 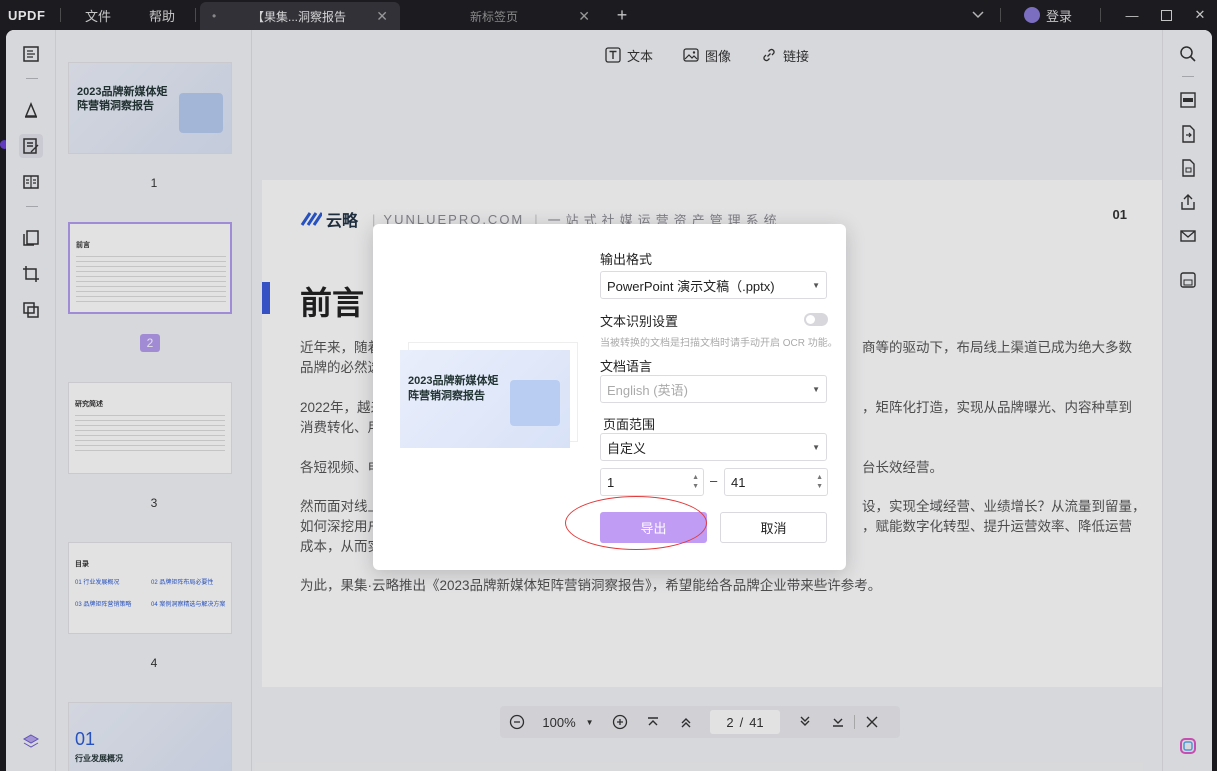 I want to click on page-range-select: 自定义 ▼, so click(x=713, y=447).